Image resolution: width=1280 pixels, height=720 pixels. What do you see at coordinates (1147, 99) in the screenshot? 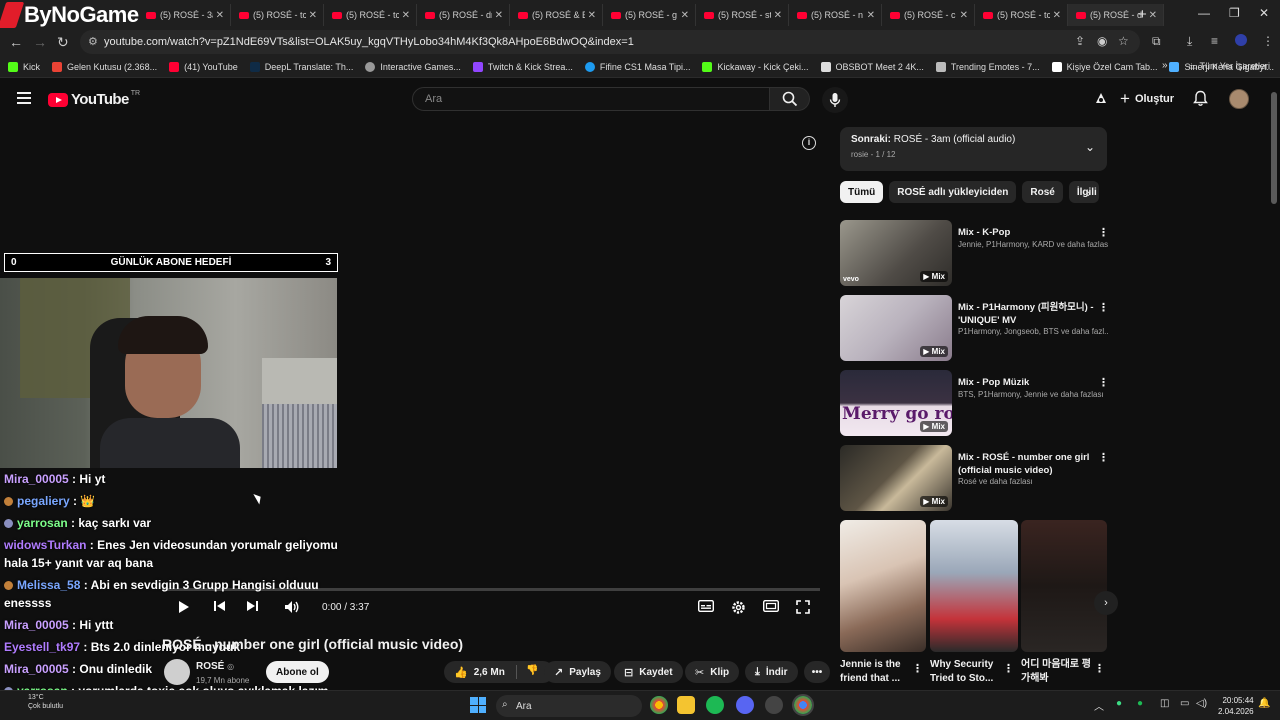
I see `create-button: + Oluştur` at bounding box center [1147, 99].